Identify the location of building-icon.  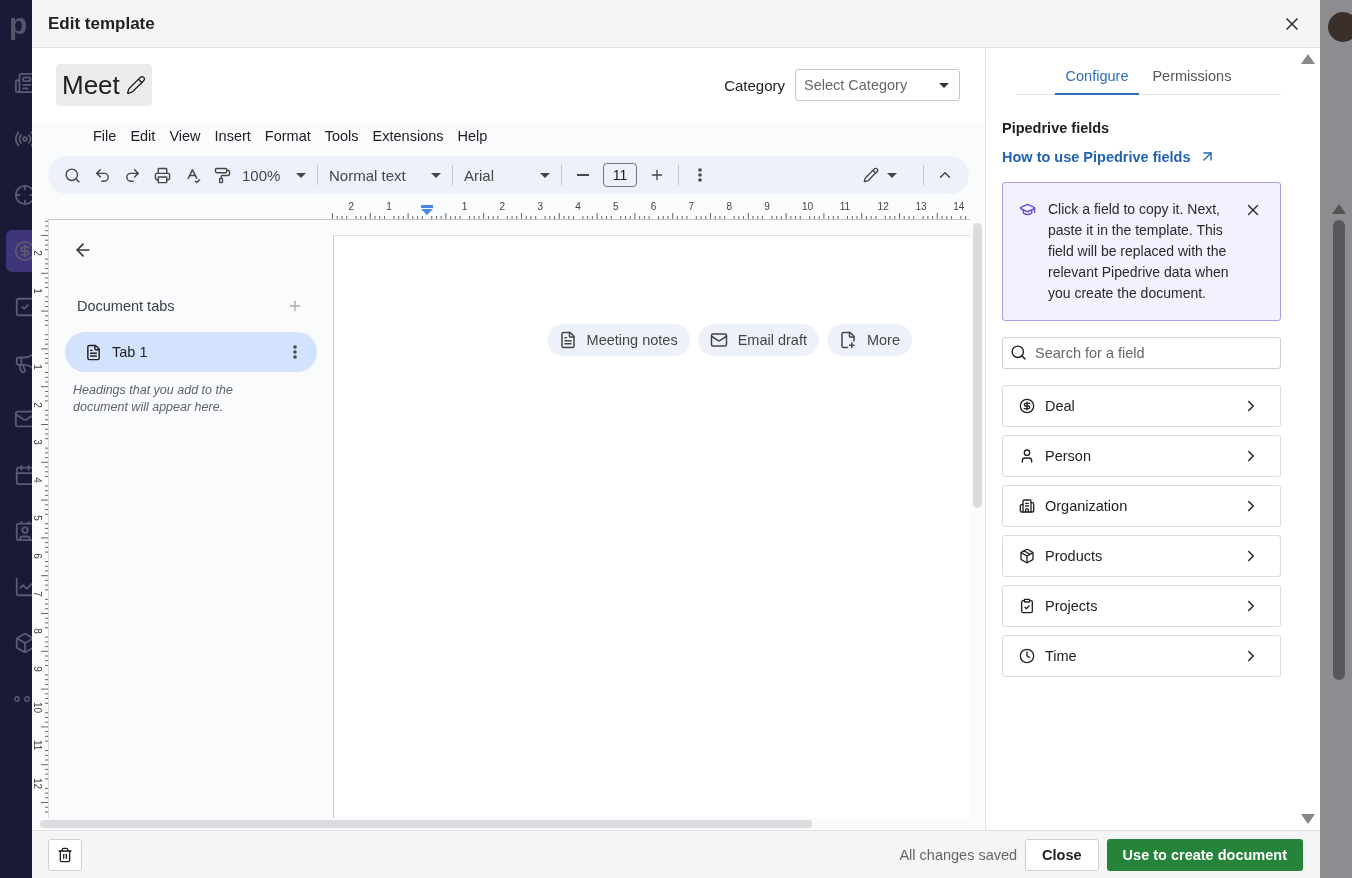
(1027, 506).